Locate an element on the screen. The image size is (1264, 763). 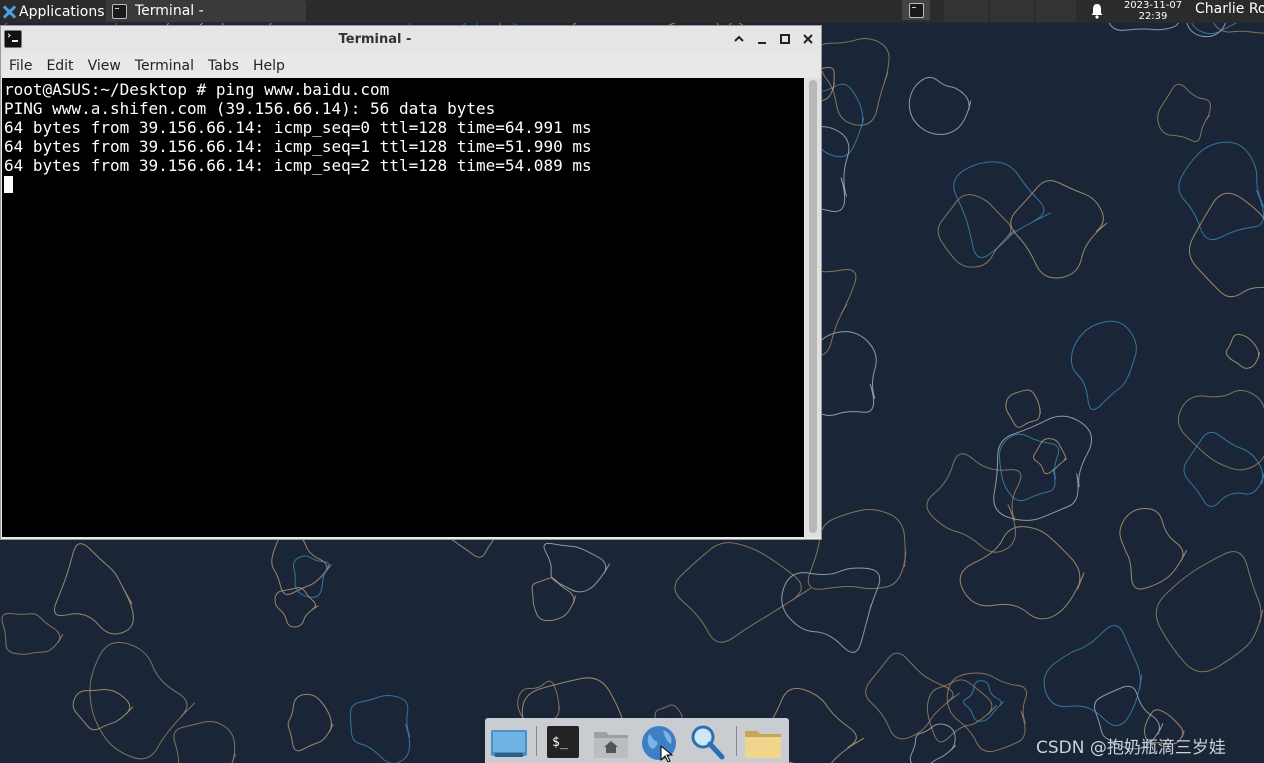
menu-view: View is located at coordinates (103, 66).